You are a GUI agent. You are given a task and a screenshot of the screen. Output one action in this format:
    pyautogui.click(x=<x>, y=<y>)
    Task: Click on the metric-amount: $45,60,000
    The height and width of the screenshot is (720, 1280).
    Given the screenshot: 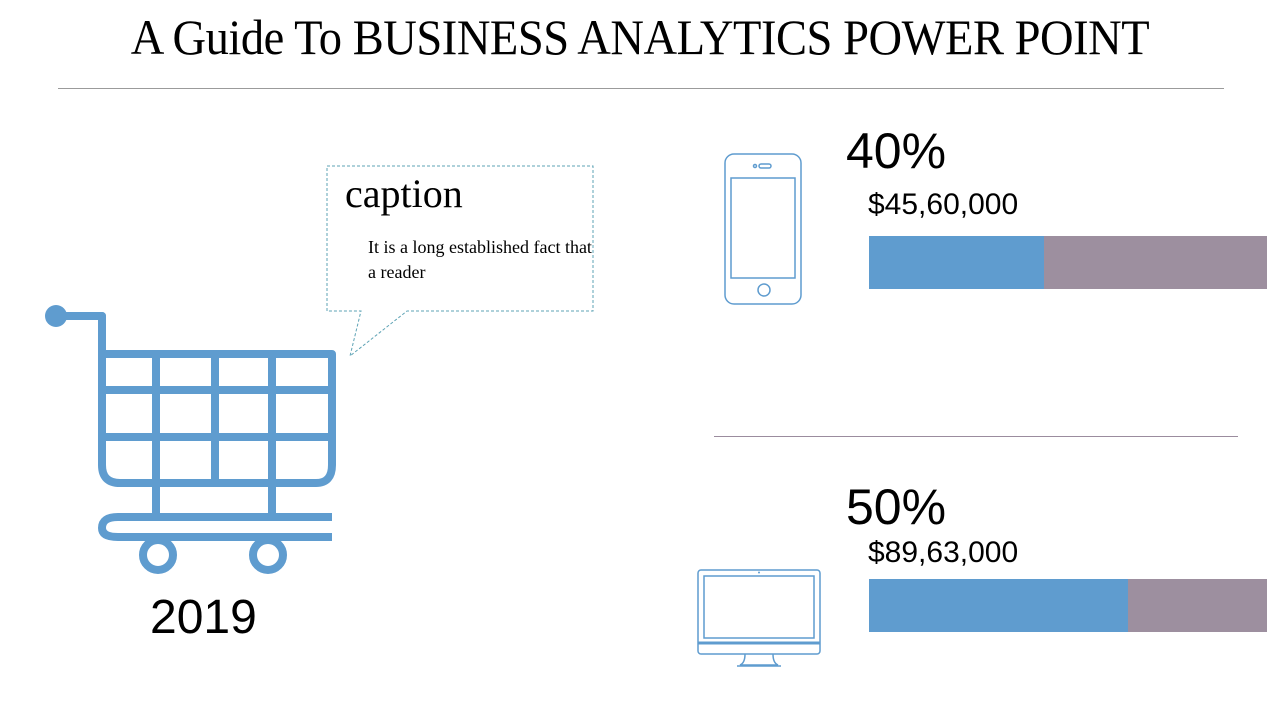 What is the action you would take?
    pyautogui.click(x=943, y=204)
    